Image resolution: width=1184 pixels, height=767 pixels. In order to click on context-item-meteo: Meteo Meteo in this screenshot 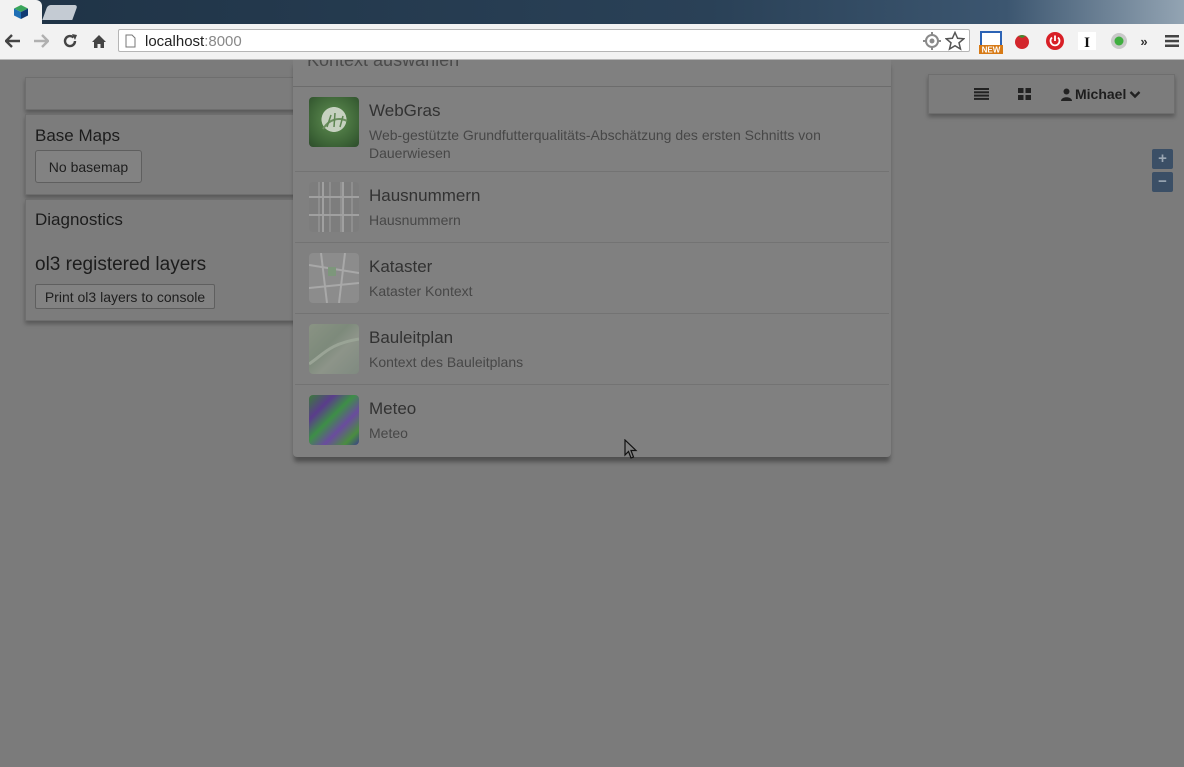, I will do `click(592, 421)`.